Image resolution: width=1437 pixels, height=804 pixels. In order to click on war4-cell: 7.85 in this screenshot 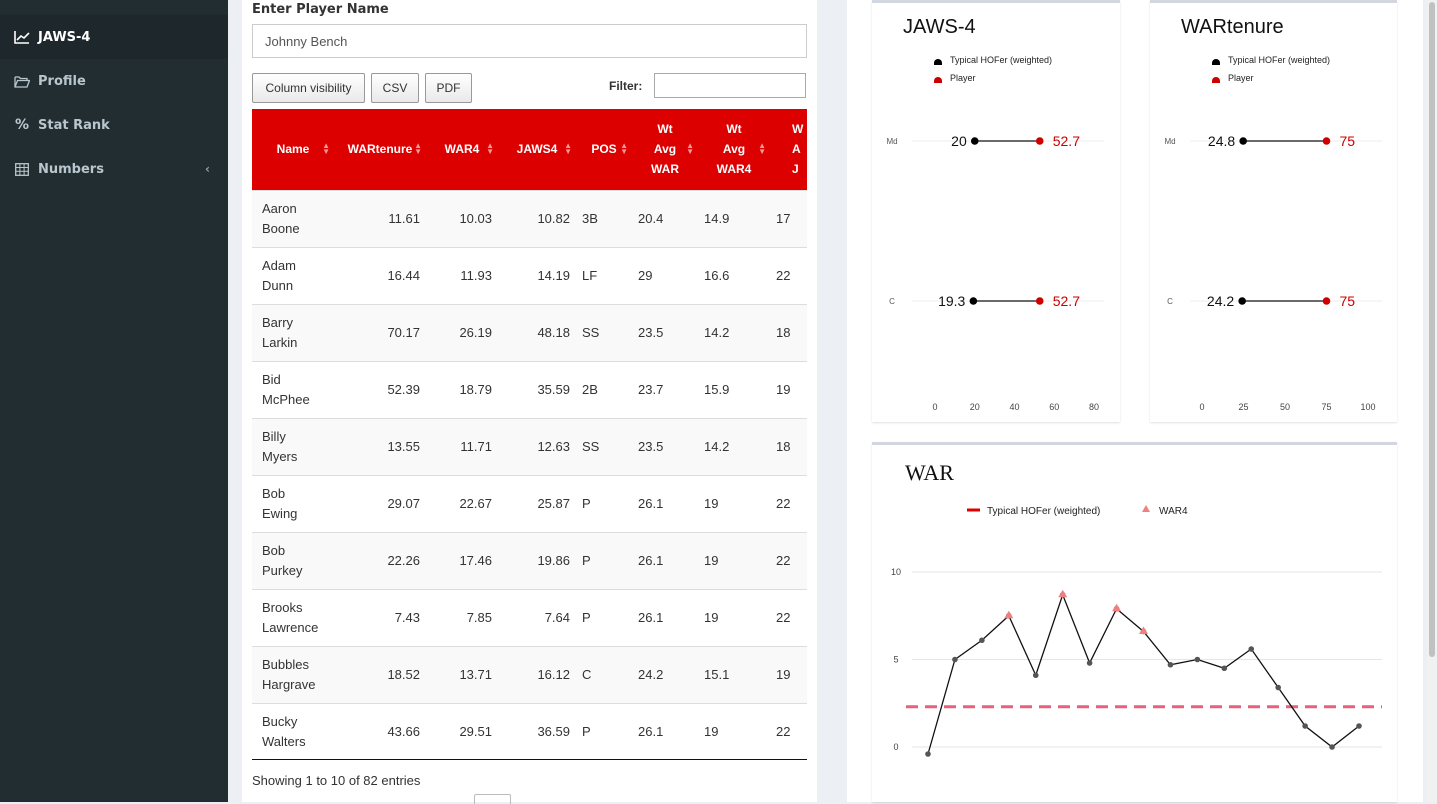, I will do `click(479, 617)`.